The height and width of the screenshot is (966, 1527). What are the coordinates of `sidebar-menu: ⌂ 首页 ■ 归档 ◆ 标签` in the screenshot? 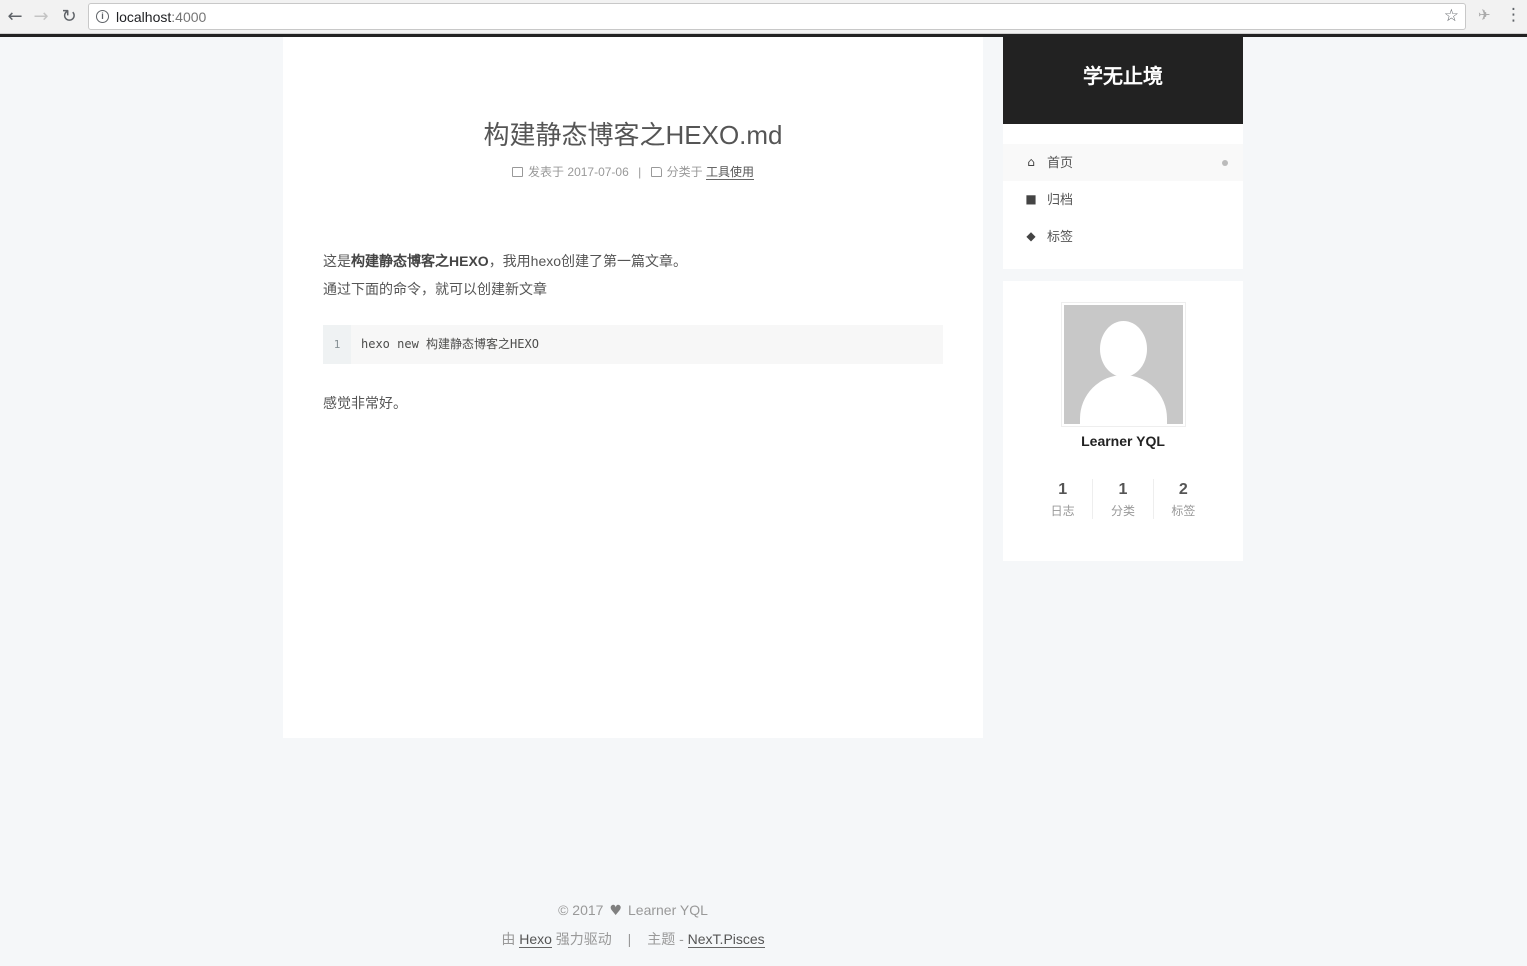 It's located at (1123, 196).